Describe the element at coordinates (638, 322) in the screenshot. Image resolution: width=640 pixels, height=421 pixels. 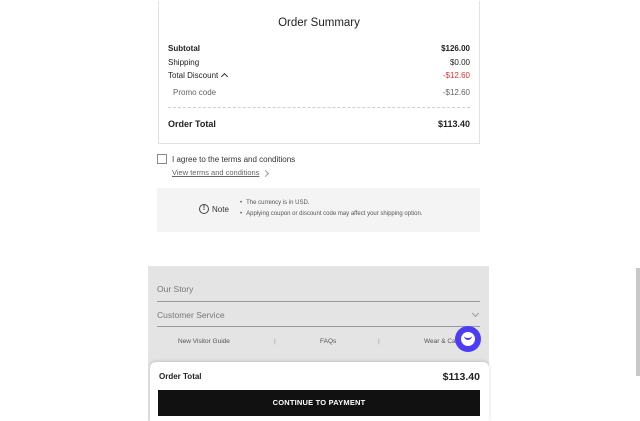
I see `scrollbar` at that location.